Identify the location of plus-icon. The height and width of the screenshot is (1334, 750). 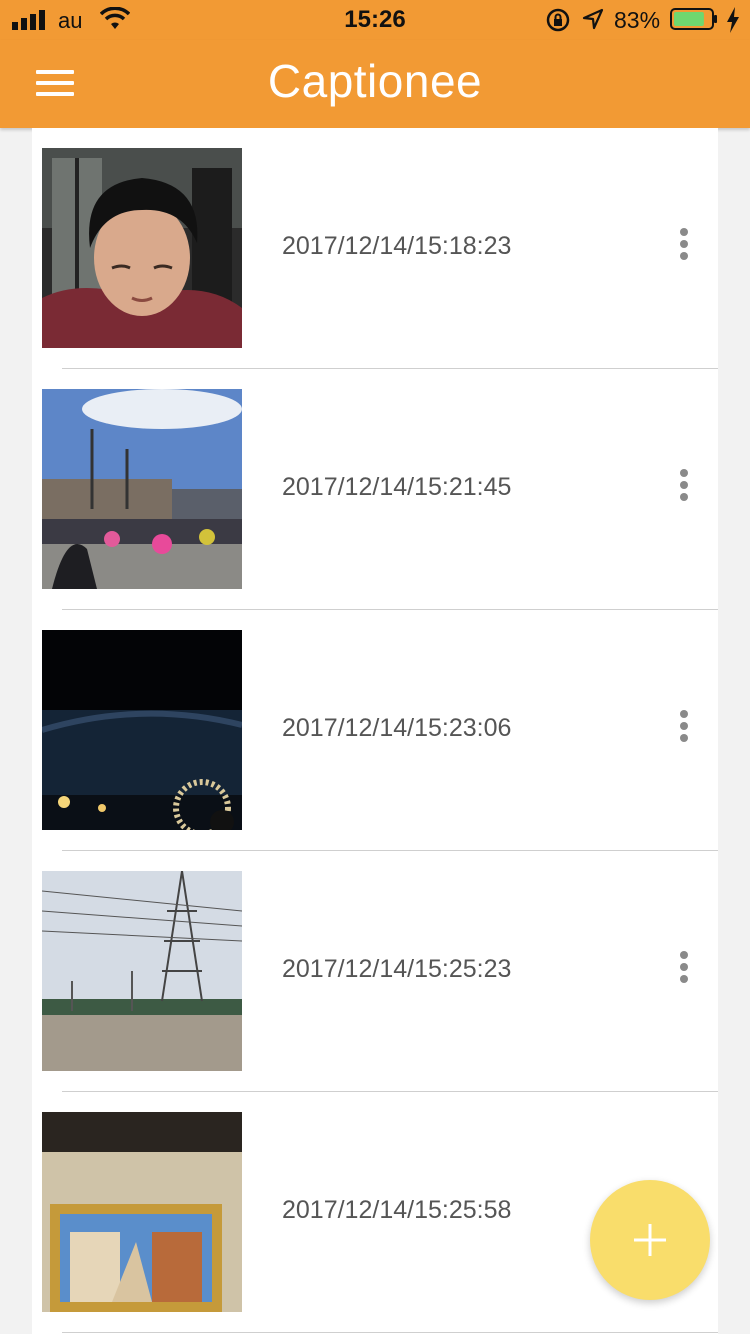
(650, 1240).